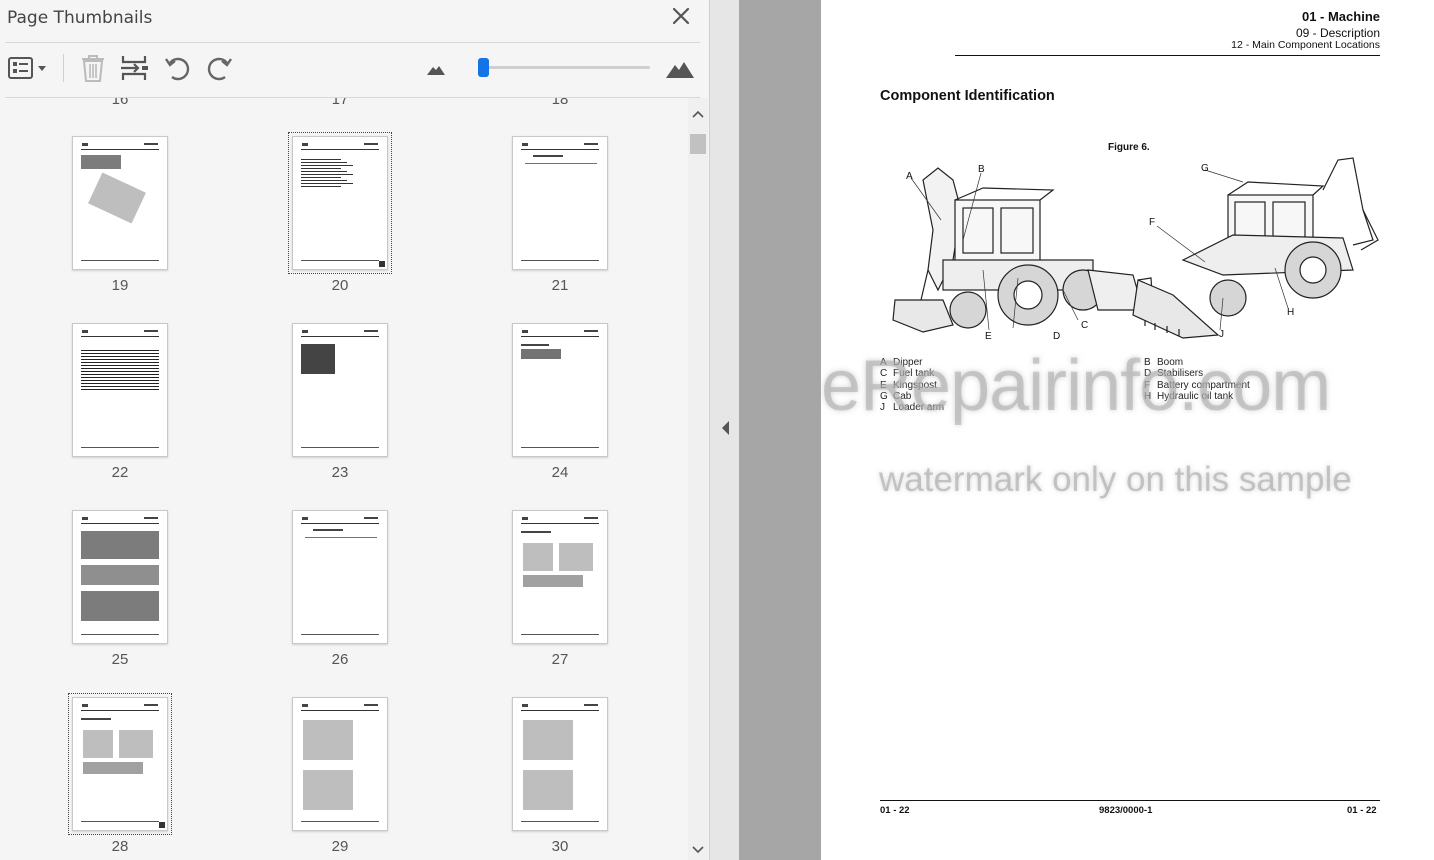  I want to click on insert-page-icon, so click(134, 68).